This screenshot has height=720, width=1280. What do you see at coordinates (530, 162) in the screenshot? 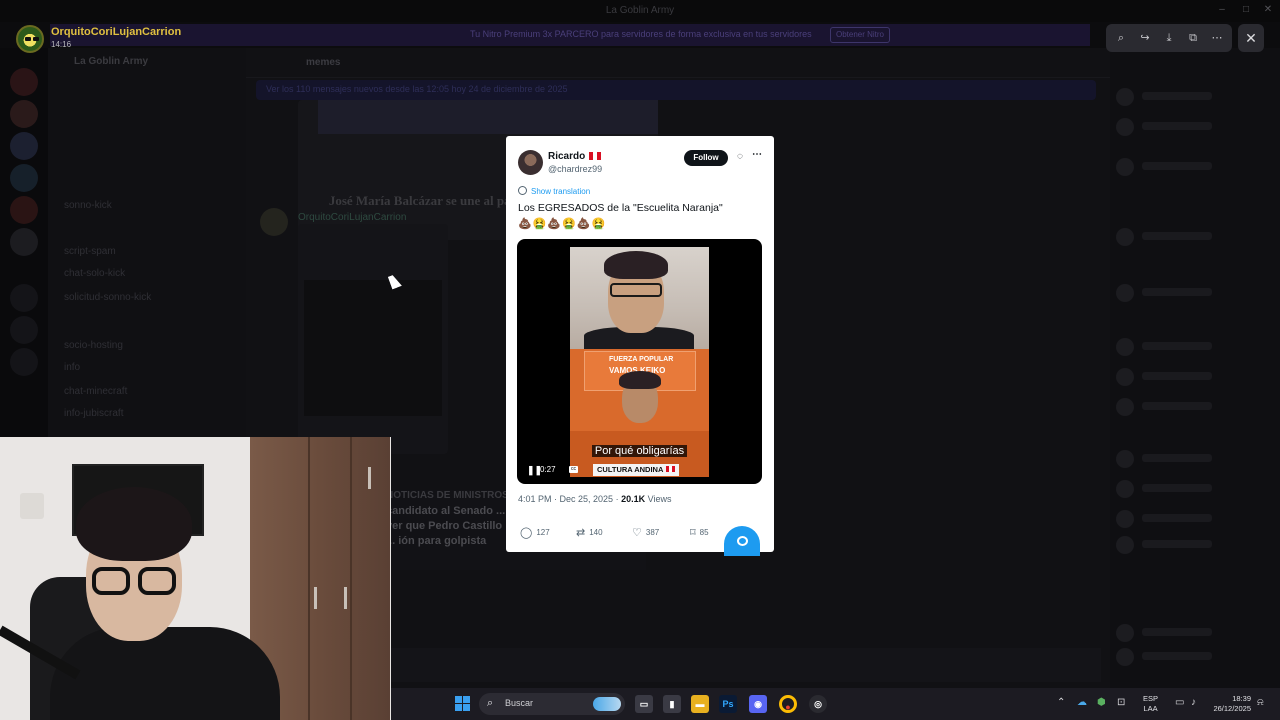
I see `tweet-avatar` at bounding box center [530, 162].